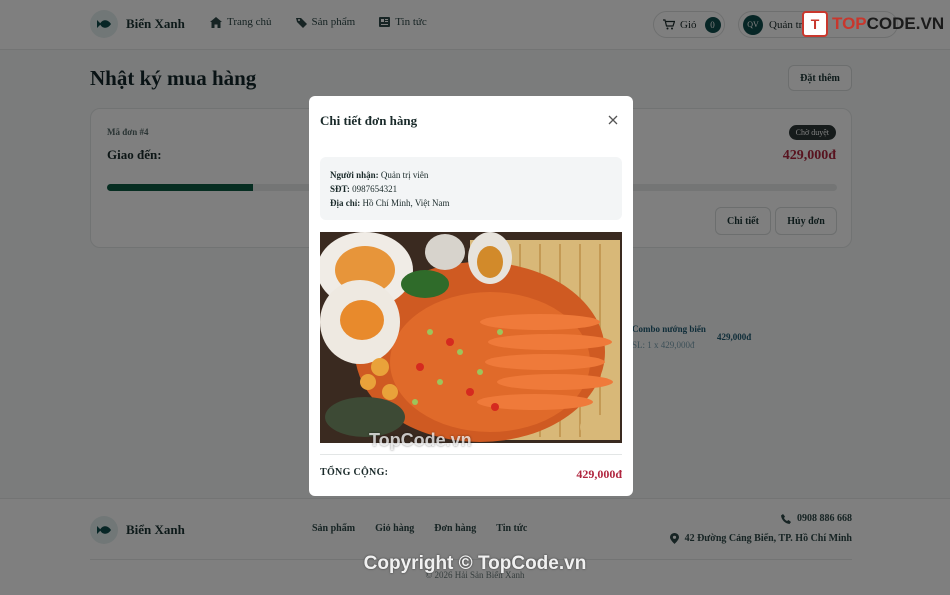  What do you see at coordinates (471, 337) in the screenshot?
I see `product-image` at bounding box center [471, 337].